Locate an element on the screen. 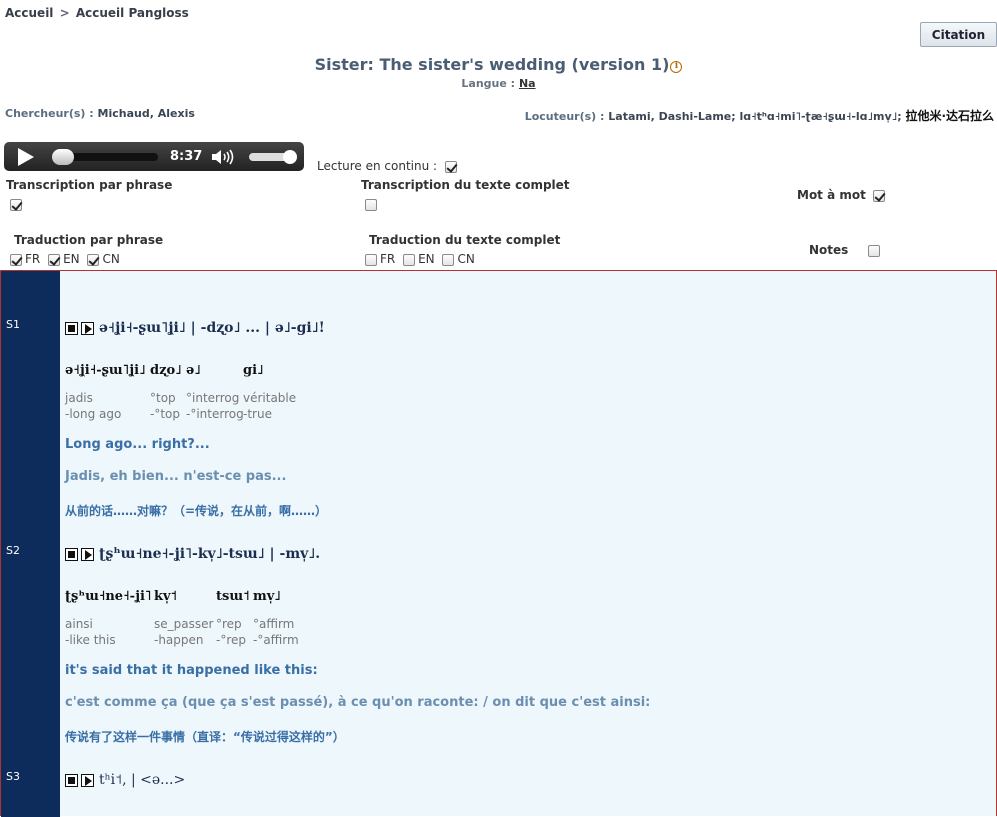  translation-sentence-fr-label: FR is located at coordinates (33, 259).